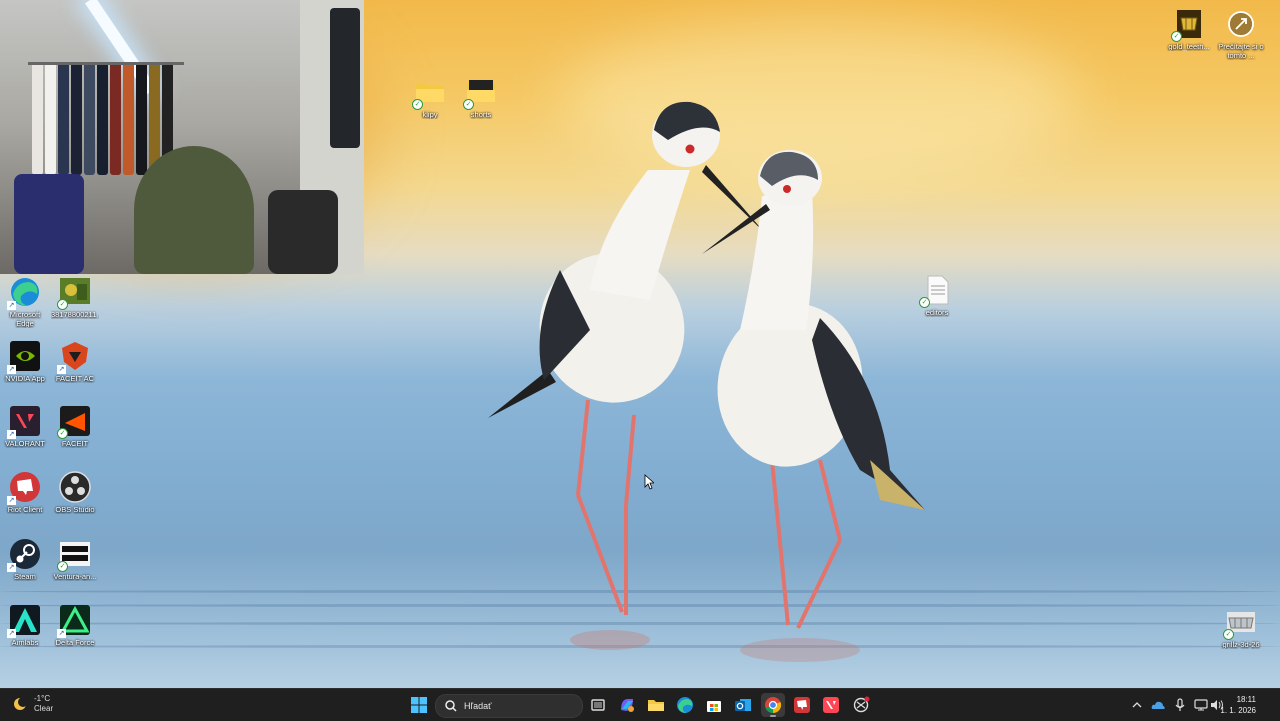  What do you see at coordinates (519, 706) in the screenshot?
I see `search-input` at bounding box center [519, 706].